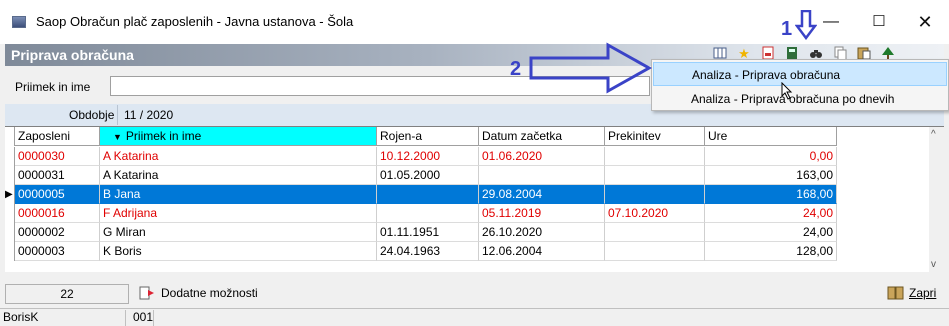  I want to click on cell-employee: 0000002, so click(57, 232).